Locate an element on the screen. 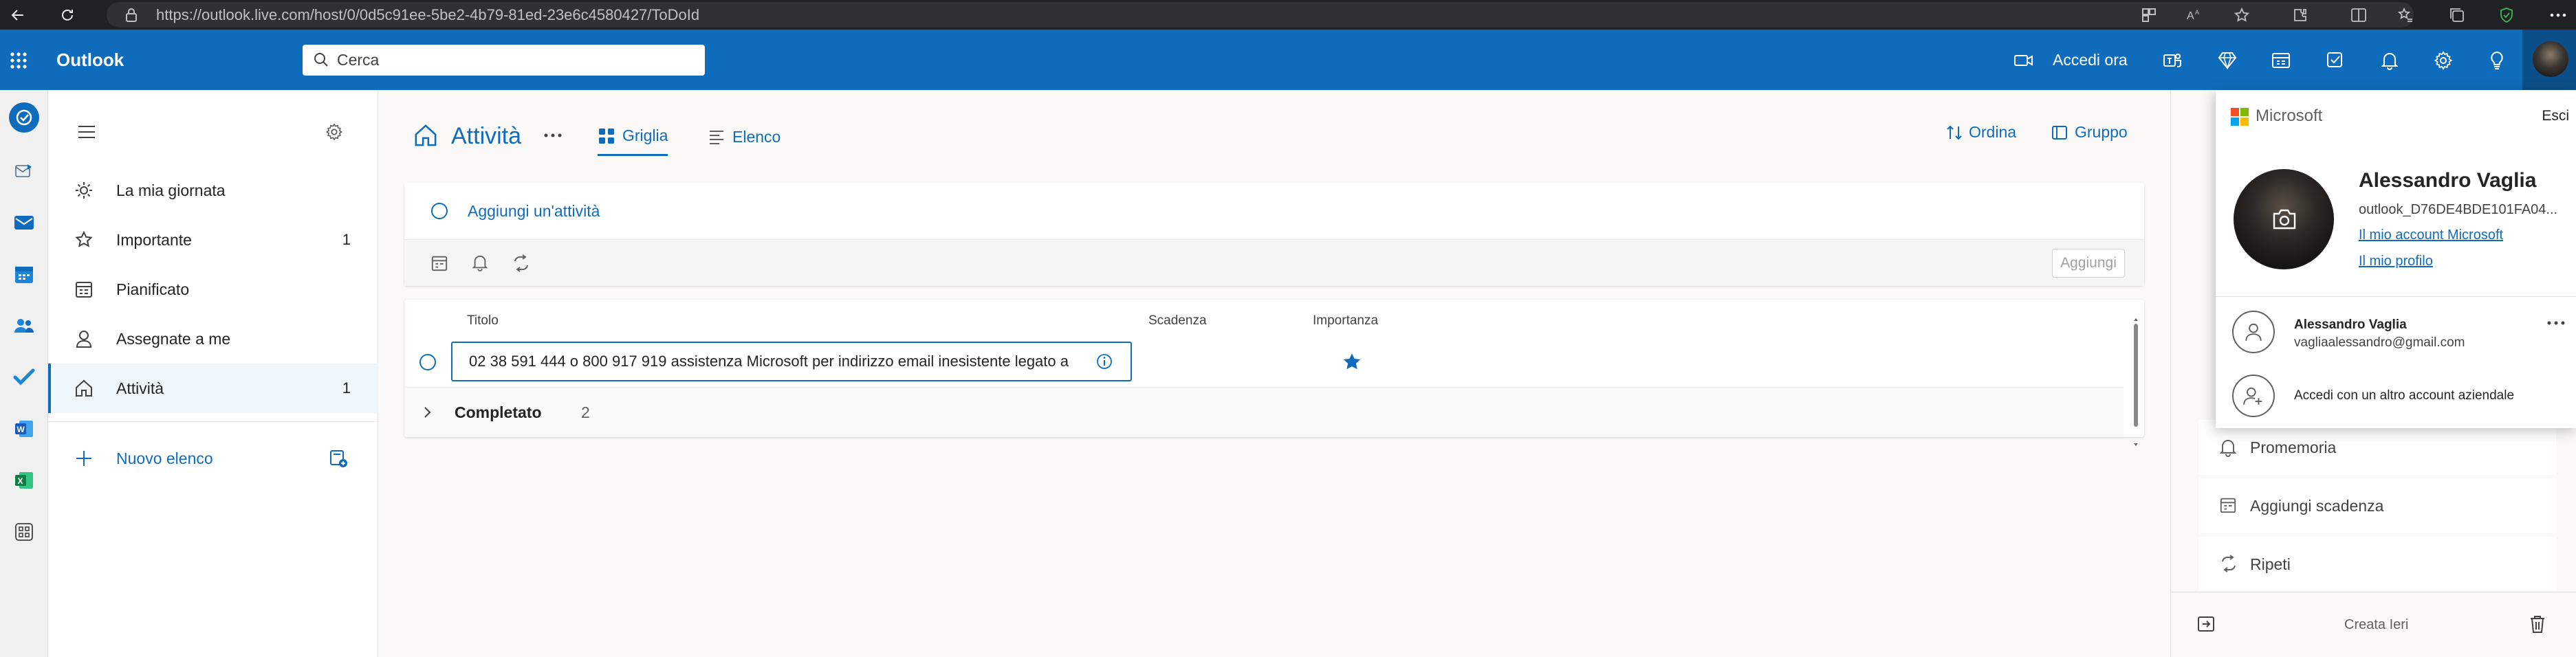  sun-icon is located at coordinates (84, 190).